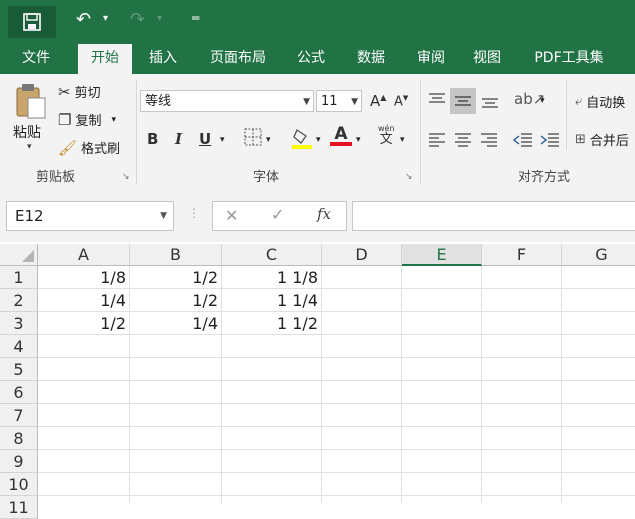 The image size is (635, 519). What do you see at coordinates (105, 18) in the screenshot?
I see `undo-dropdown-icon: ▾` at bounding box center [105, 18].